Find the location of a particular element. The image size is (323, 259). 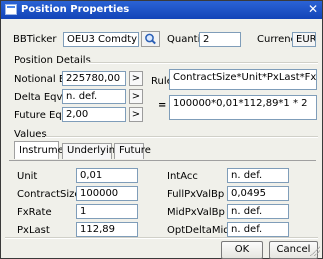

resize-grip-icon is located at coordinates (315, 251).